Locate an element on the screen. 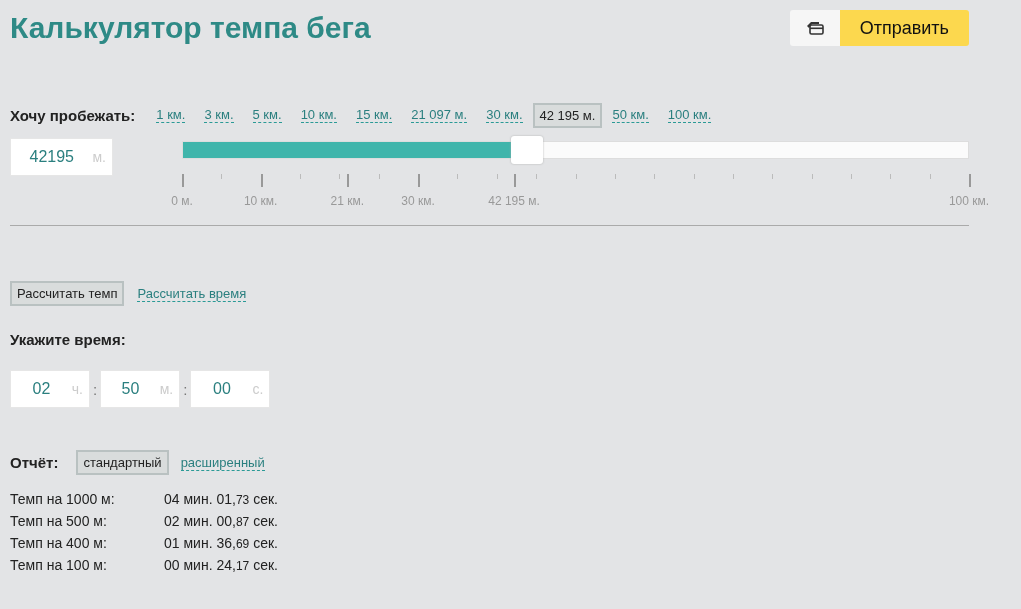  report-tab: расширенный is located at coordinates (222, 462).